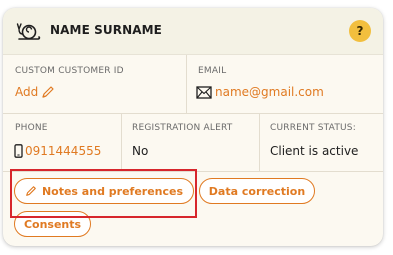 The image size is (393, 255). What do you see at coordinates (63, 151) in the screenshot?
I see `phone-link: 0911444555` at bounding box center [63, 151].